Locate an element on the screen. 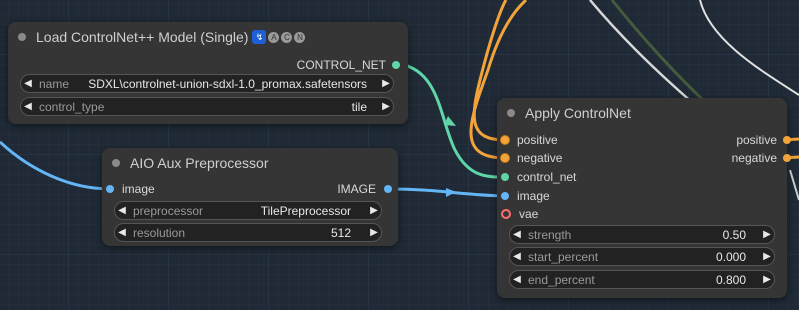 The width and height of the screenshot is (799, 310). widget-value: tile is located at coordinates (359, 106).